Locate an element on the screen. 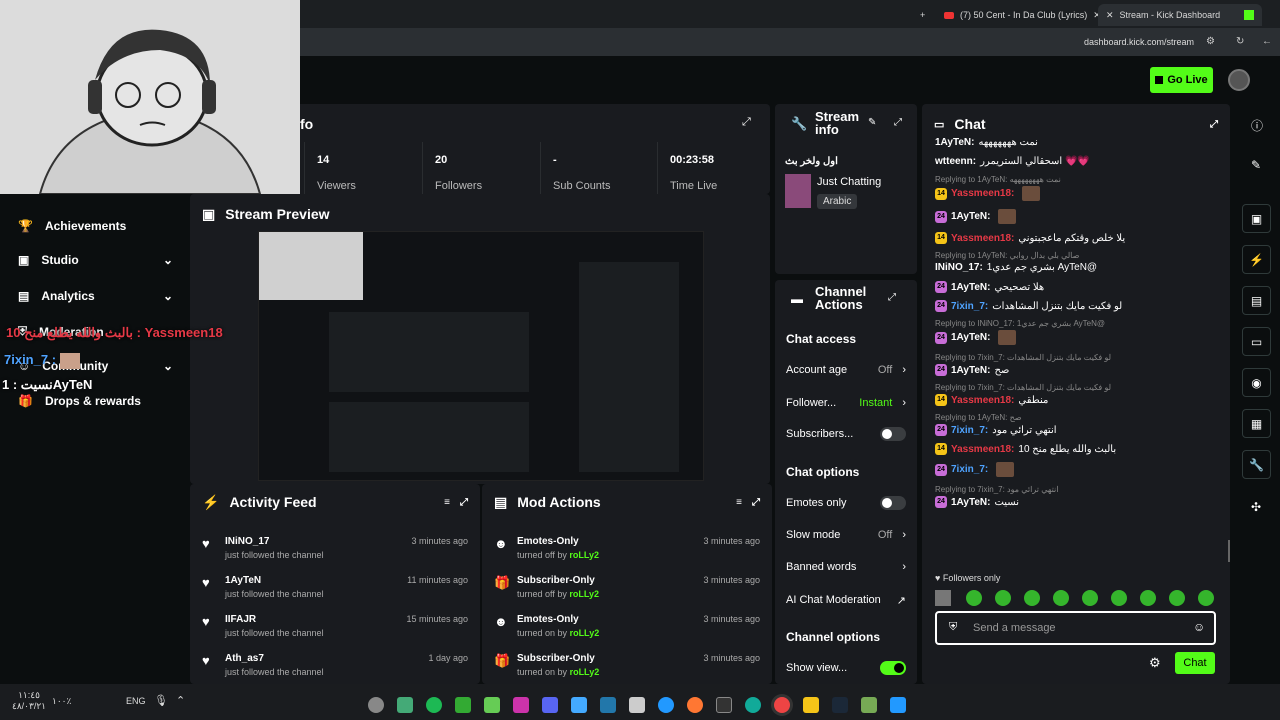 The height and width of the screenshot is (720, 1280). emotes-only-toggle is located at coordinates (893, 503).